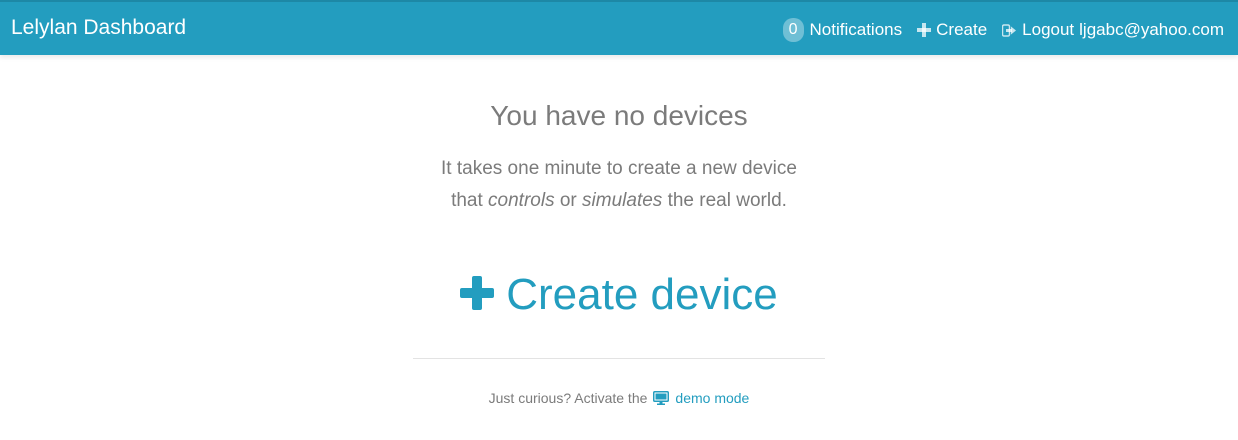 The image size is (1238, 440). I want to click on logout-link: Logout ljgabc@yahoo.com, so click(1113, 30).